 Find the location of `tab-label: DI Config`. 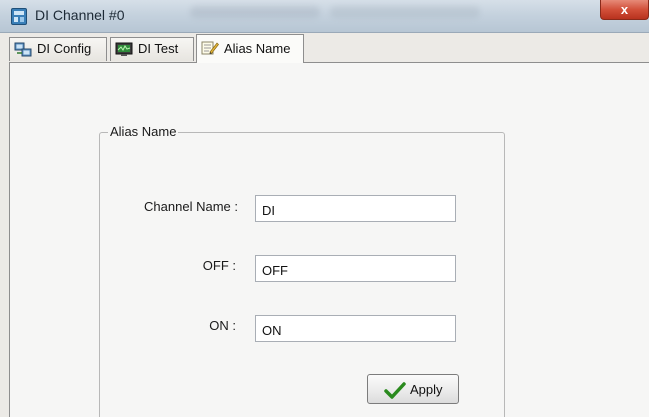

tab-label: DI Config is located at coordinates (64, 48).